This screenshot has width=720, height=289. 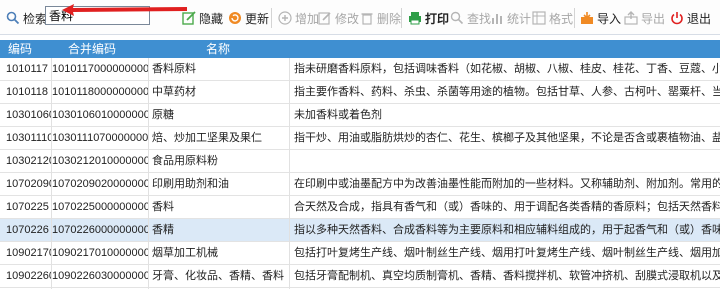 I want to click on cell-name: 焙、炒加工坚果及果仁, so click(x=207, y=138).